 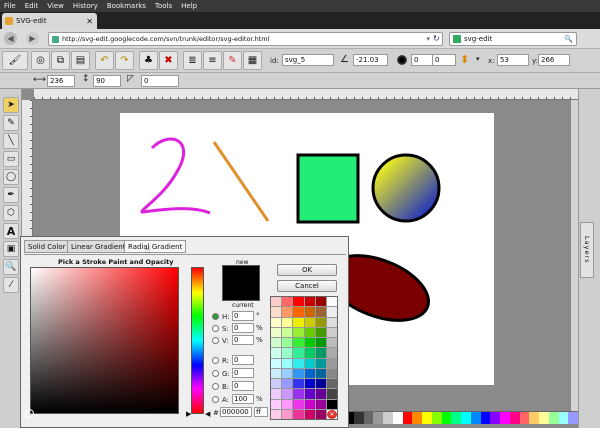 What do you see at coordinates (259, 340) in the screenshot?
I see `field-unit-v: %` at bounding box center [259, 340].